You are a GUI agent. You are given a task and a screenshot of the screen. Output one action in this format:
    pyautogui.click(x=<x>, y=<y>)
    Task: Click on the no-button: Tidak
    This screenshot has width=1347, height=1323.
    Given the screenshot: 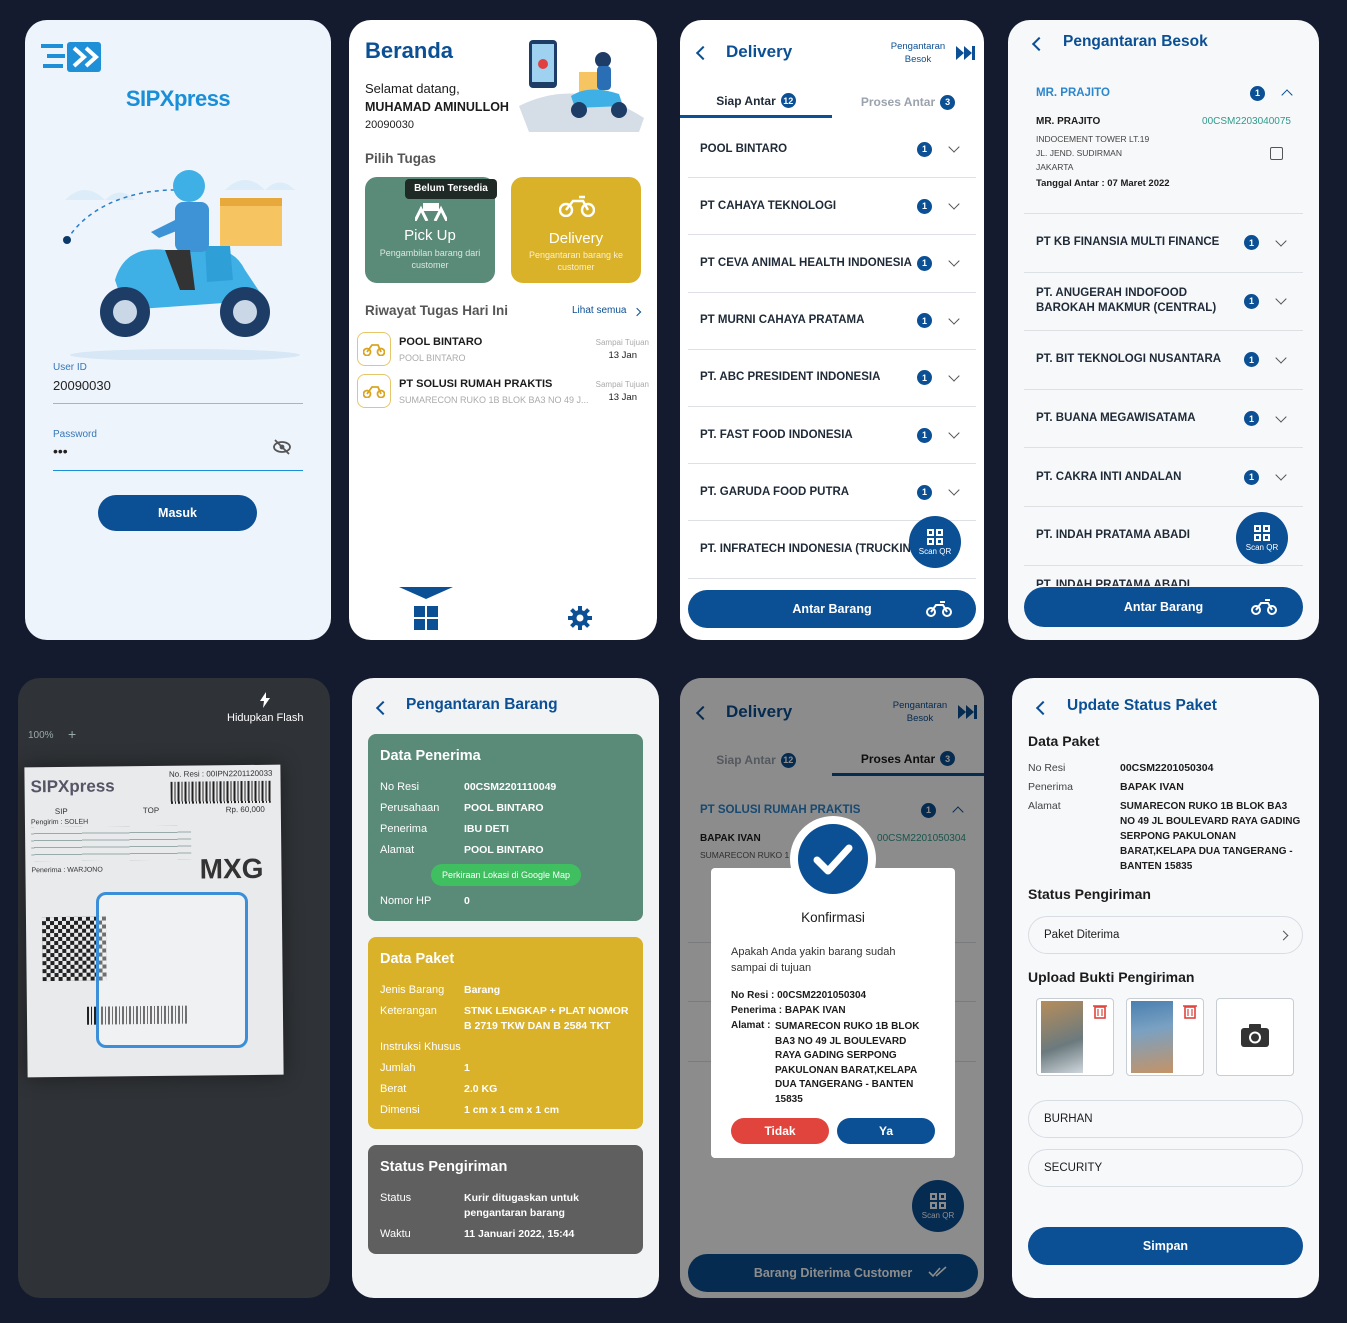 What is the action you would take?
    pyautogui.click(x=780, y=1131)
    